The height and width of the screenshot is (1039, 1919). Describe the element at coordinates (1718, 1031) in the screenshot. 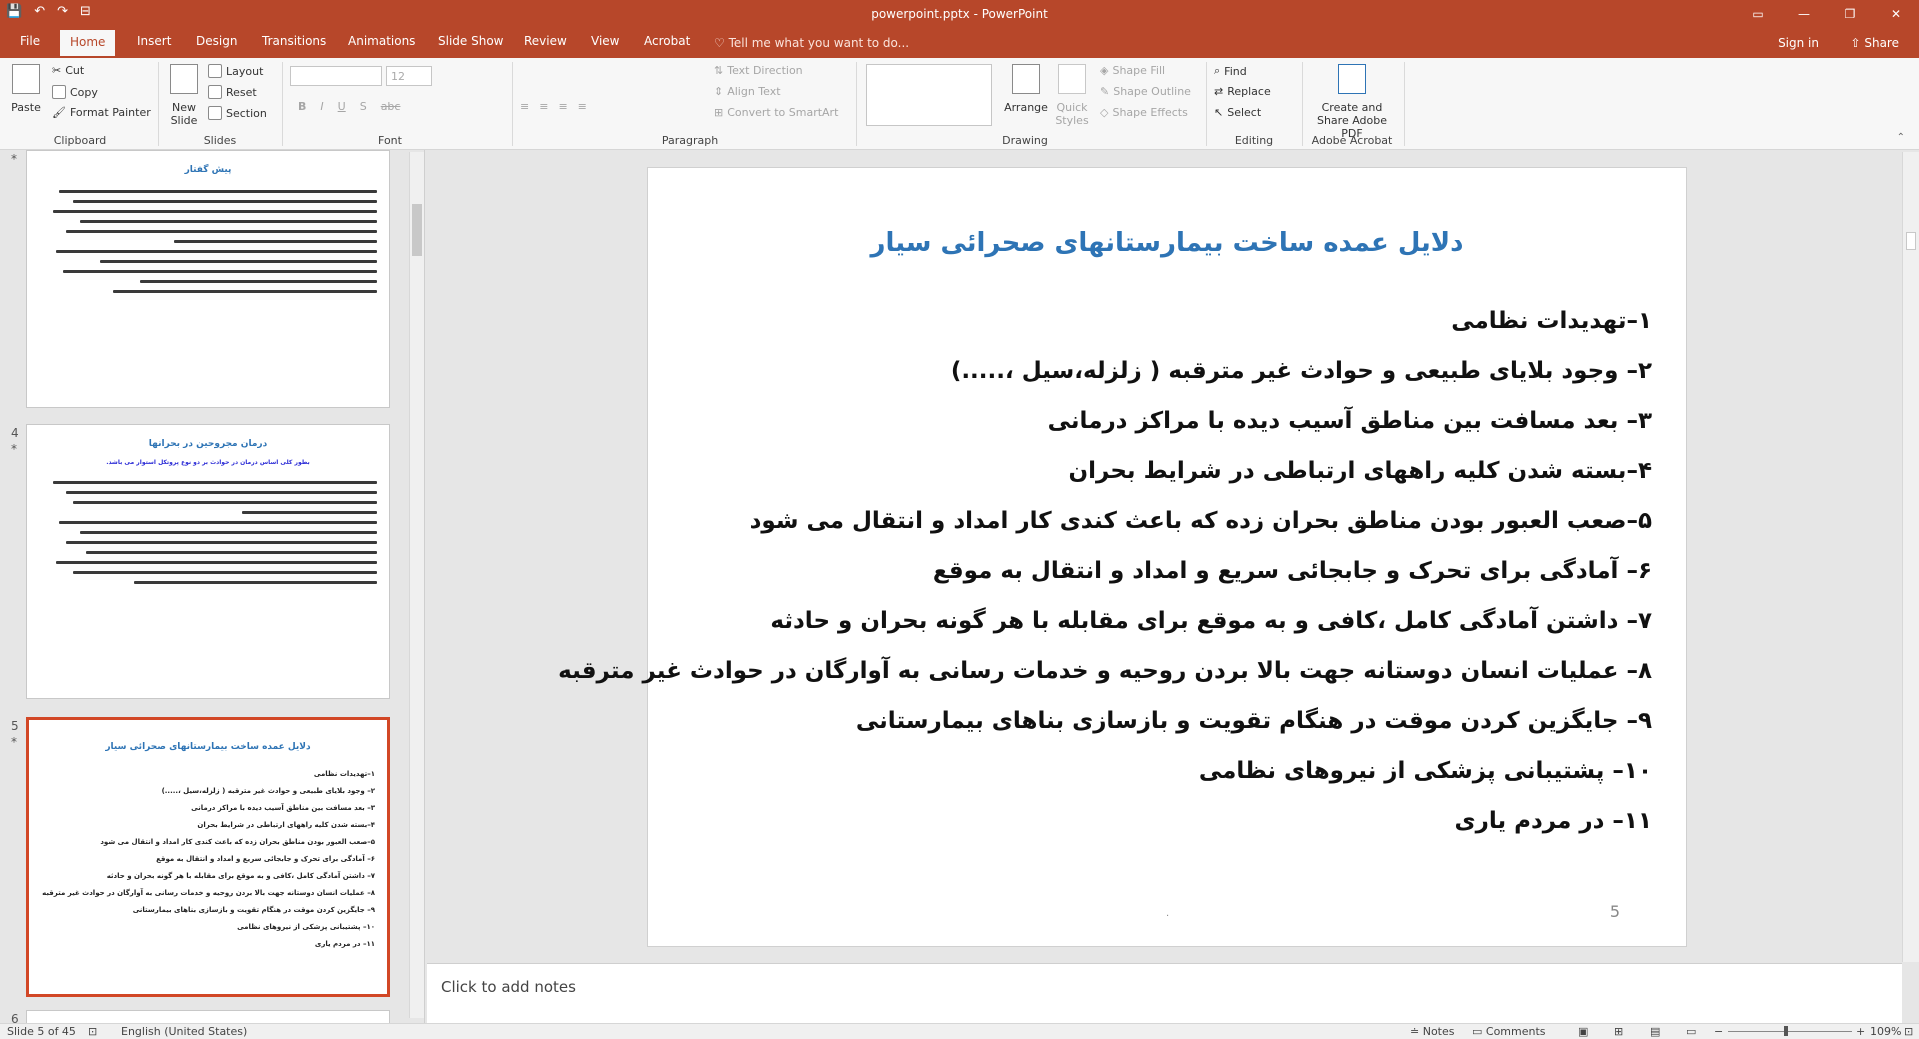

I see `zoom-out-icon: −` at that location.